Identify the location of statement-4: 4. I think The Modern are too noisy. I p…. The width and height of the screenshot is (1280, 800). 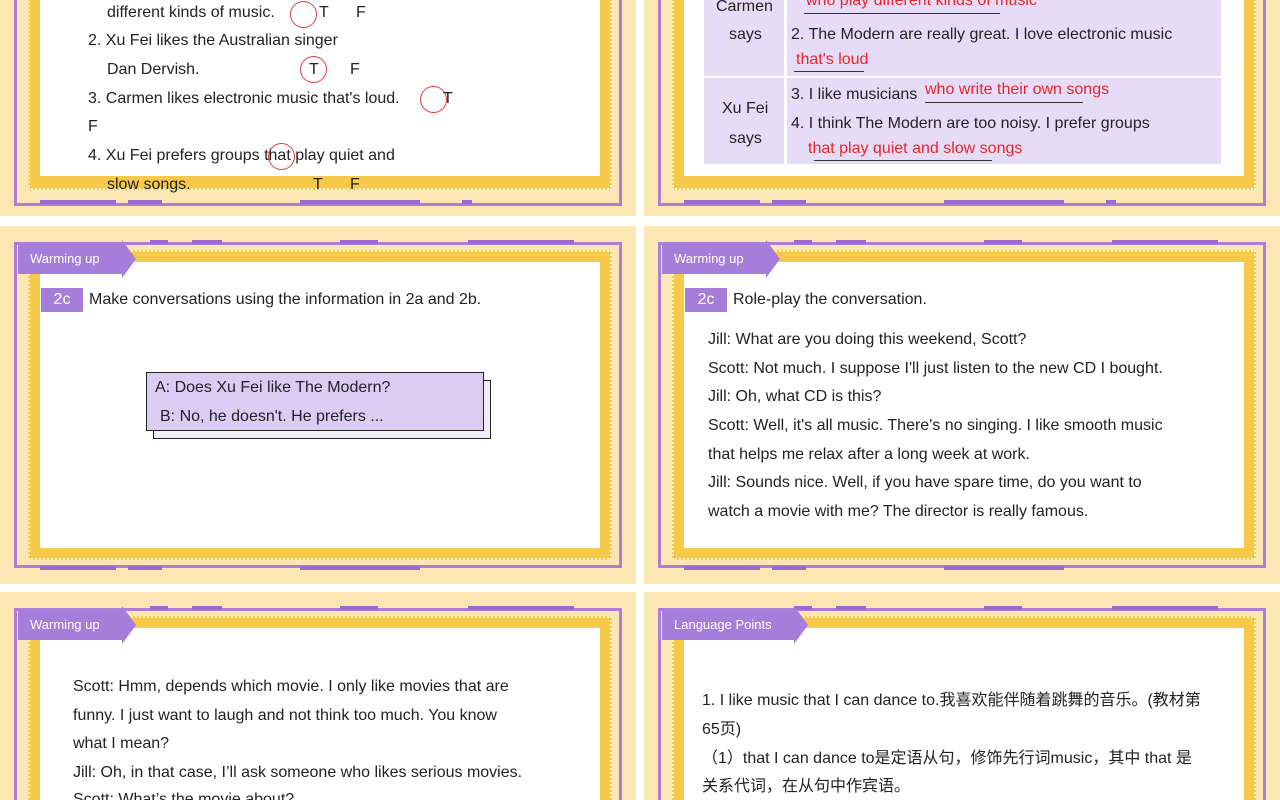
(970, 123).